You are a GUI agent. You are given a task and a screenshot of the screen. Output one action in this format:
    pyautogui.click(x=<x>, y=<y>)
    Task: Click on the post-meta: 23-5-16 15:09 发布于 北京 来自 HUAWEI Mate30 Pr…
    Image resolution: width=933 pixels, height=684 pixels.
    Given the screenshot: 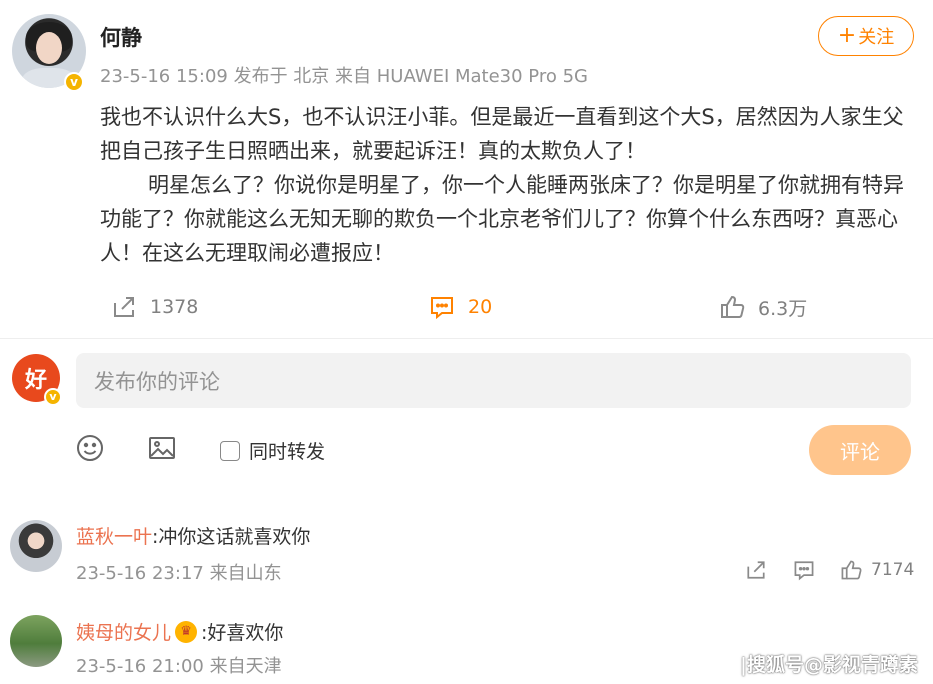 What is the action you would take?
    pyautogui.click(x=344, y=76)
    